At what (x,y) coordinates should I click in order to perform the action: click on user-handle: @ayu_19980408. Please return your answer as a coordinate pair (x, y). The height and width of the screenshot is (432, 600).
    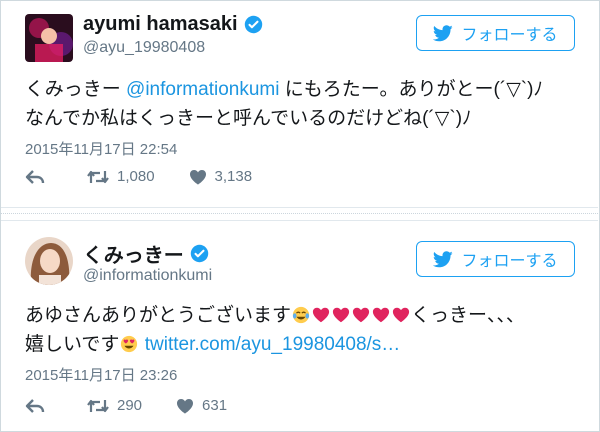
    Looking at the image, I should click on (144, 48).